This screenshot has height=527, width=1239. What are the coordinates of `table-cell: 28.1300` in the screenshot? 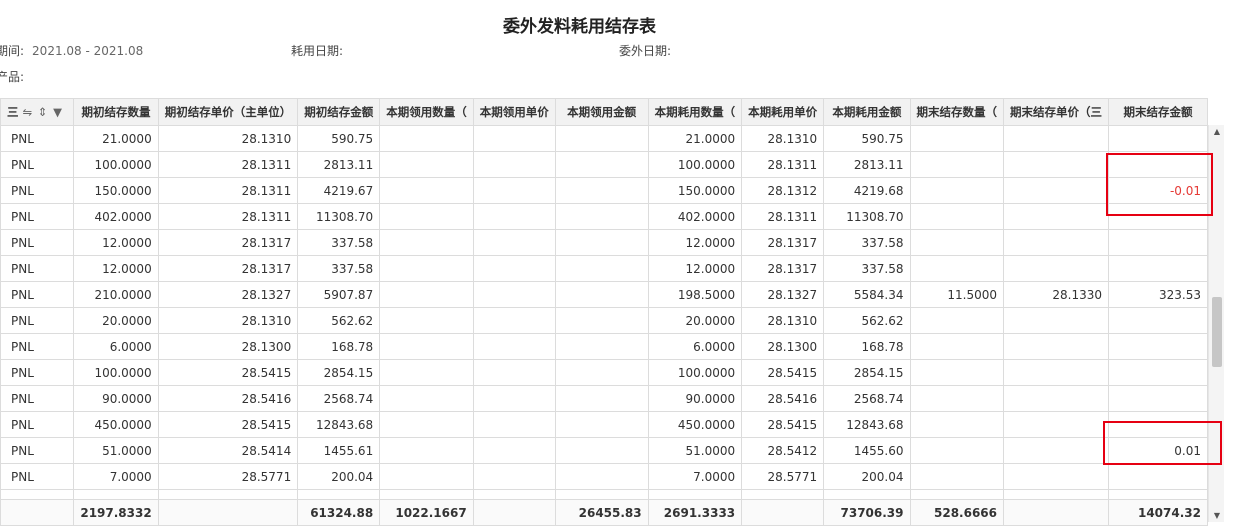 It's located at (228, 346).